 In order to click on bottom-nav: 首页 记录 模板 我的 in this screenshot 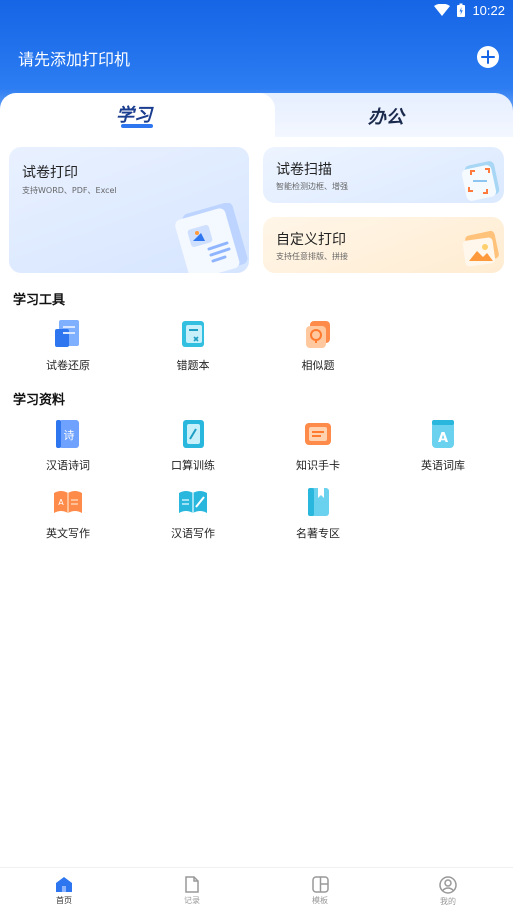, I will do `click(256, 889)`.